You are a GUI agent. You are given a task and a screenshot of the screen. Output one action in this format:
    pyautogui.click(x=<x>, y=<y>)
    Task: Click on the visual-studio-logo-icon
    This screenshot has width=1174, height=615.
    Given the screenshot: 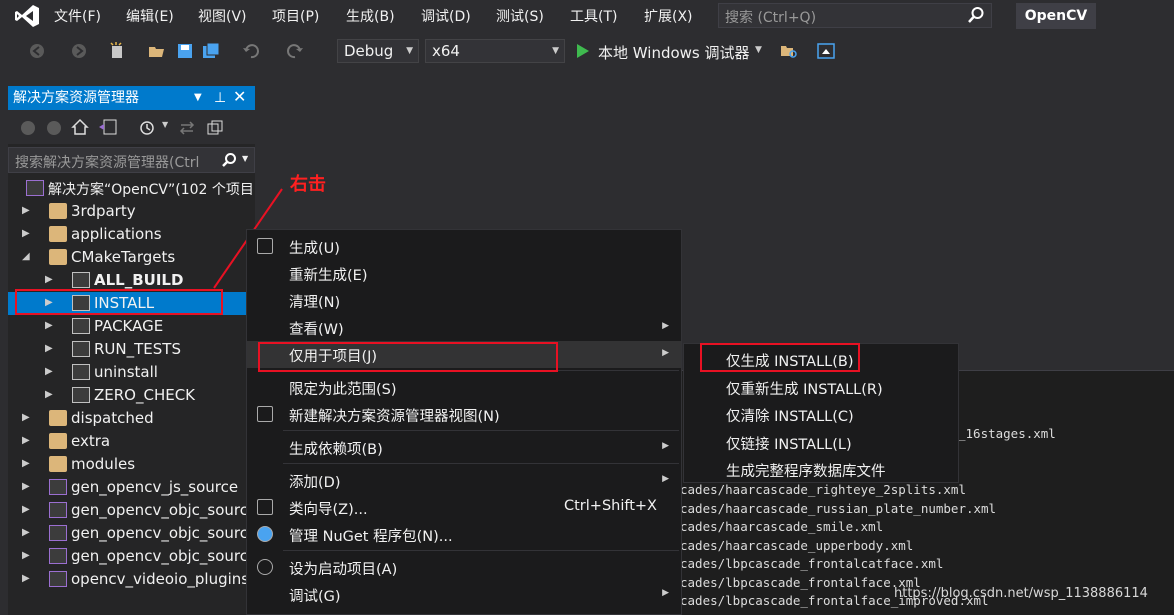 What is the action you would take?
    pyautogui.click(x=27, y=16)
    